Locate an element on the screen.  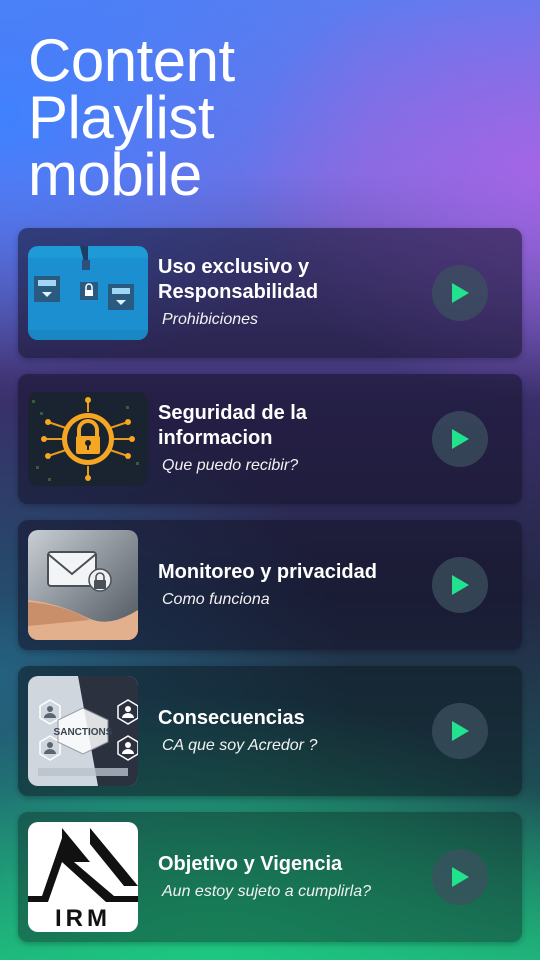
page-title: Content Playlist mobile is located at coordinates (131, 117).